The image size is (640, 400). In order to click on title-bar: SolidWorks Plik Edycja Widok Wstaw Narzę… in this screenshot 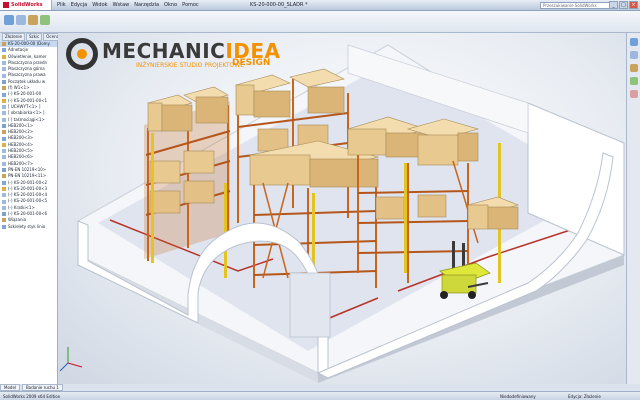, I will do `click(320, 5)`.